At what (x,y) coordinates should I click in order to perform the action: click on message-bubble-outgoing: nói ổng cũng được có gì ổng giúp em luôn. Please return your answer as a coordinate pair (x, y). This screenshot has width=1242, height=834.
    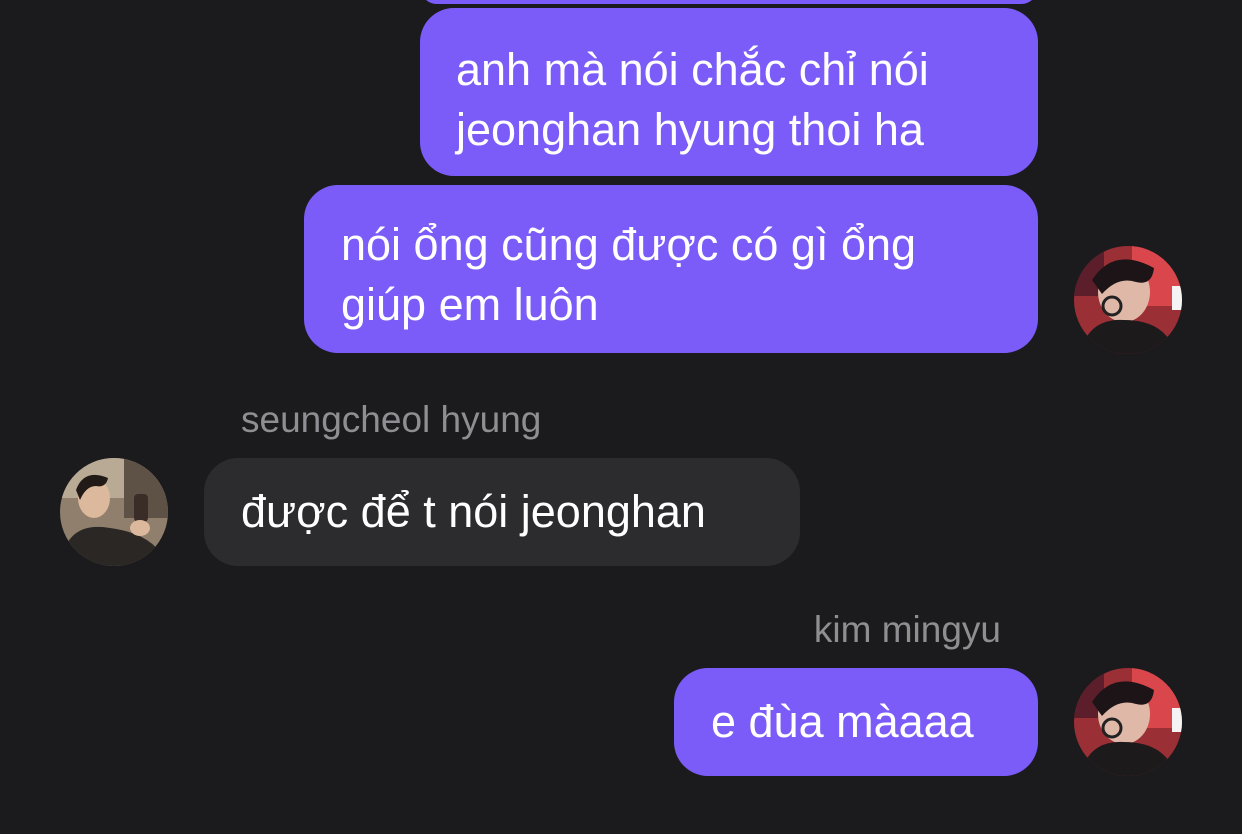
    Looking at the image, I should click on (671, 269).